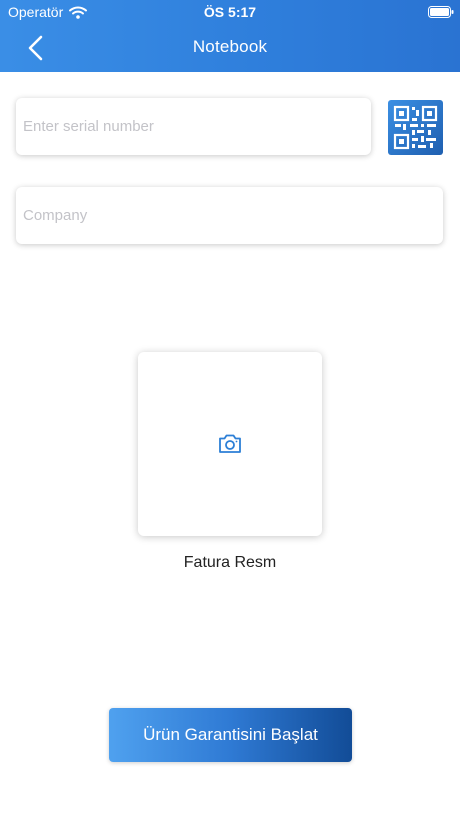  What do you see at coordinates (230, 562) in the screenshot?
I see `invoice-photo-label: Fatura Resm` at bounding box center [230, 562].